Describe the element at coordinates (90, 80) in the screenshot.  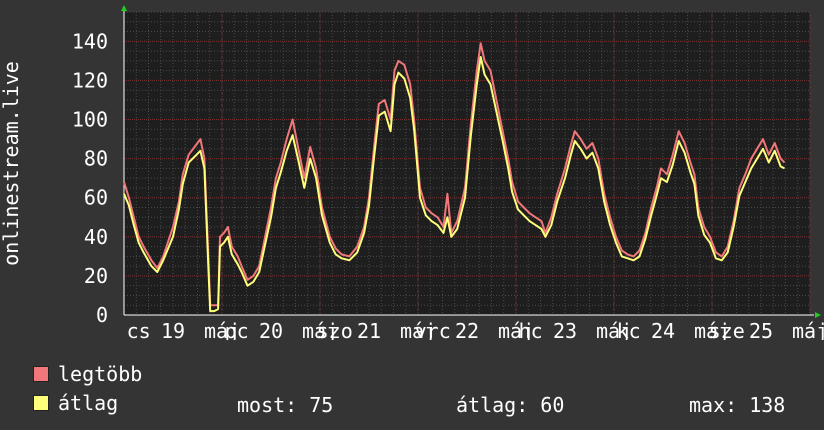
I see `y-tick-label: 120` at that location.